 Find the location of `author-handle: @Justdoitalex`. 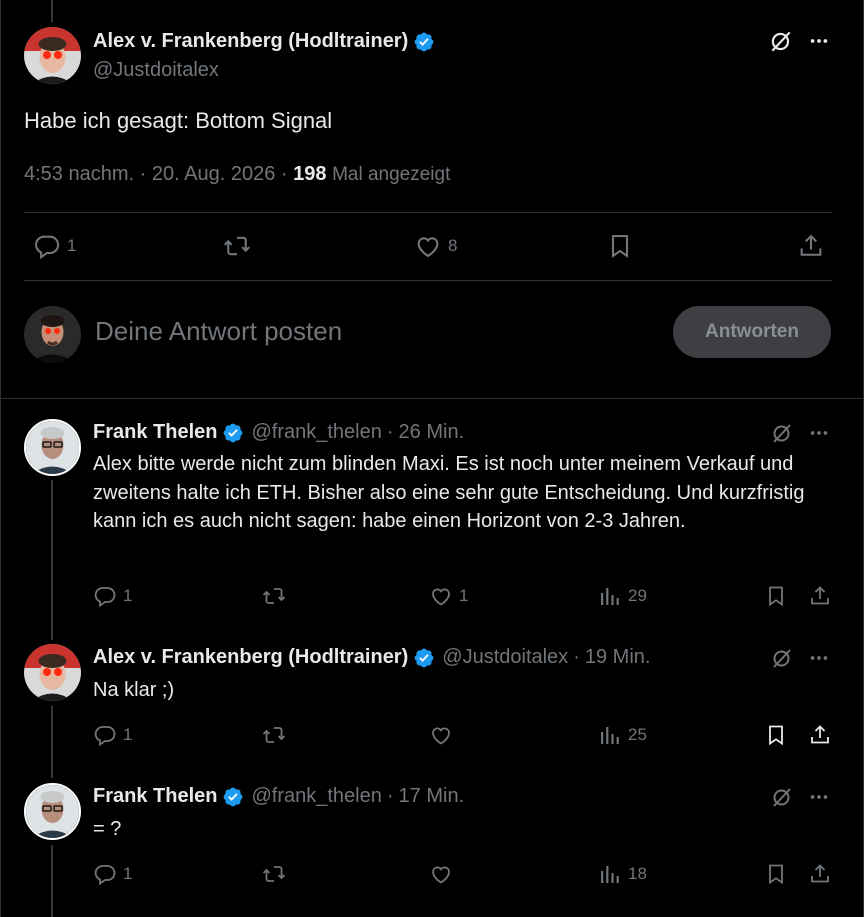

author-handle: @Justdoitalex is located at coordinates (156, 70).